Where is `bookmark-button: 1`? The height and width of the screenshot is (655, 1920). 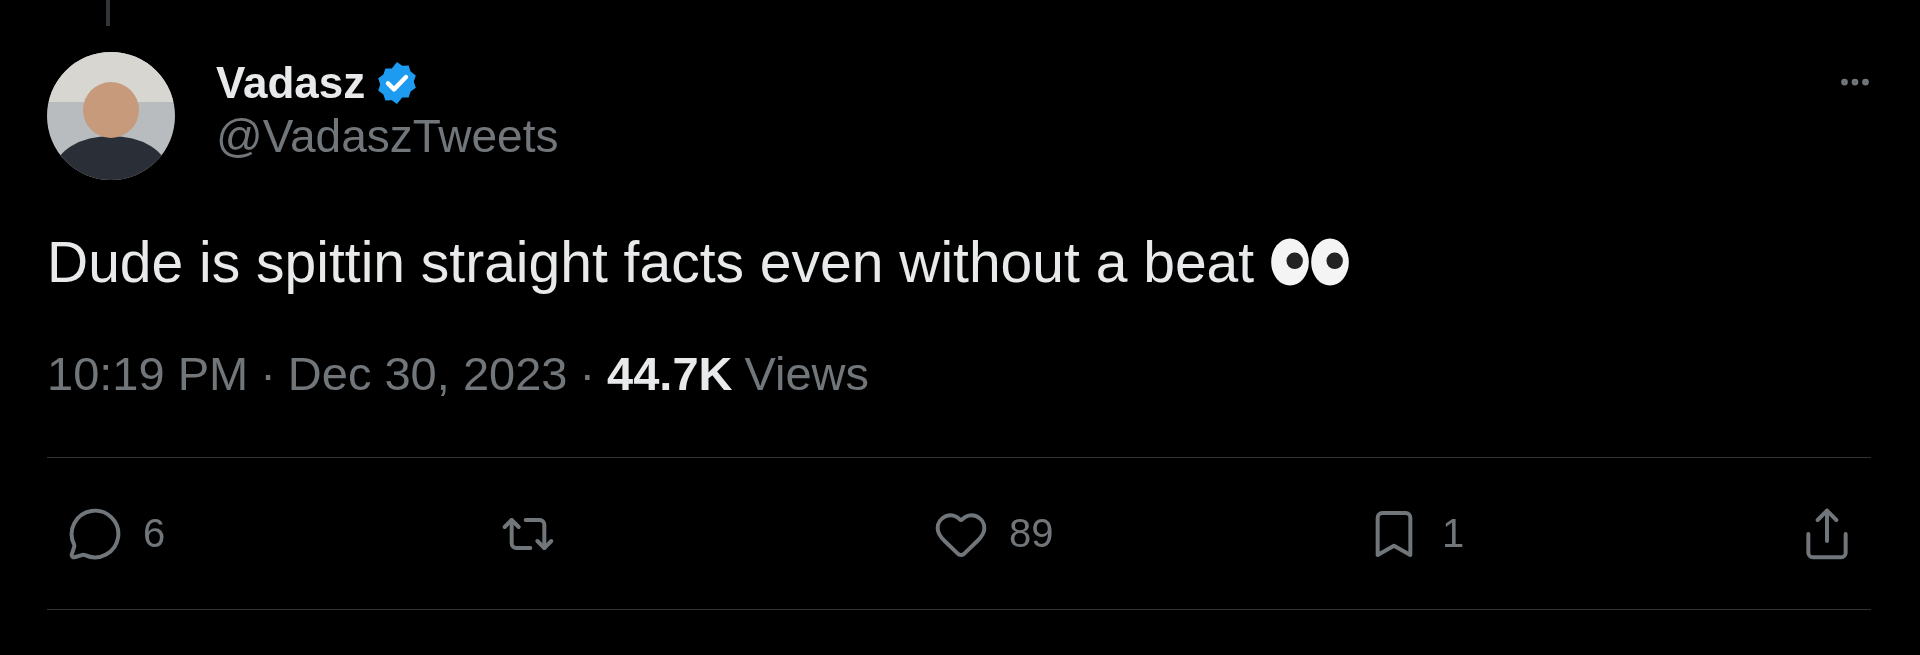
bookmark-button: 1 is located at coordinates (1415, 533).